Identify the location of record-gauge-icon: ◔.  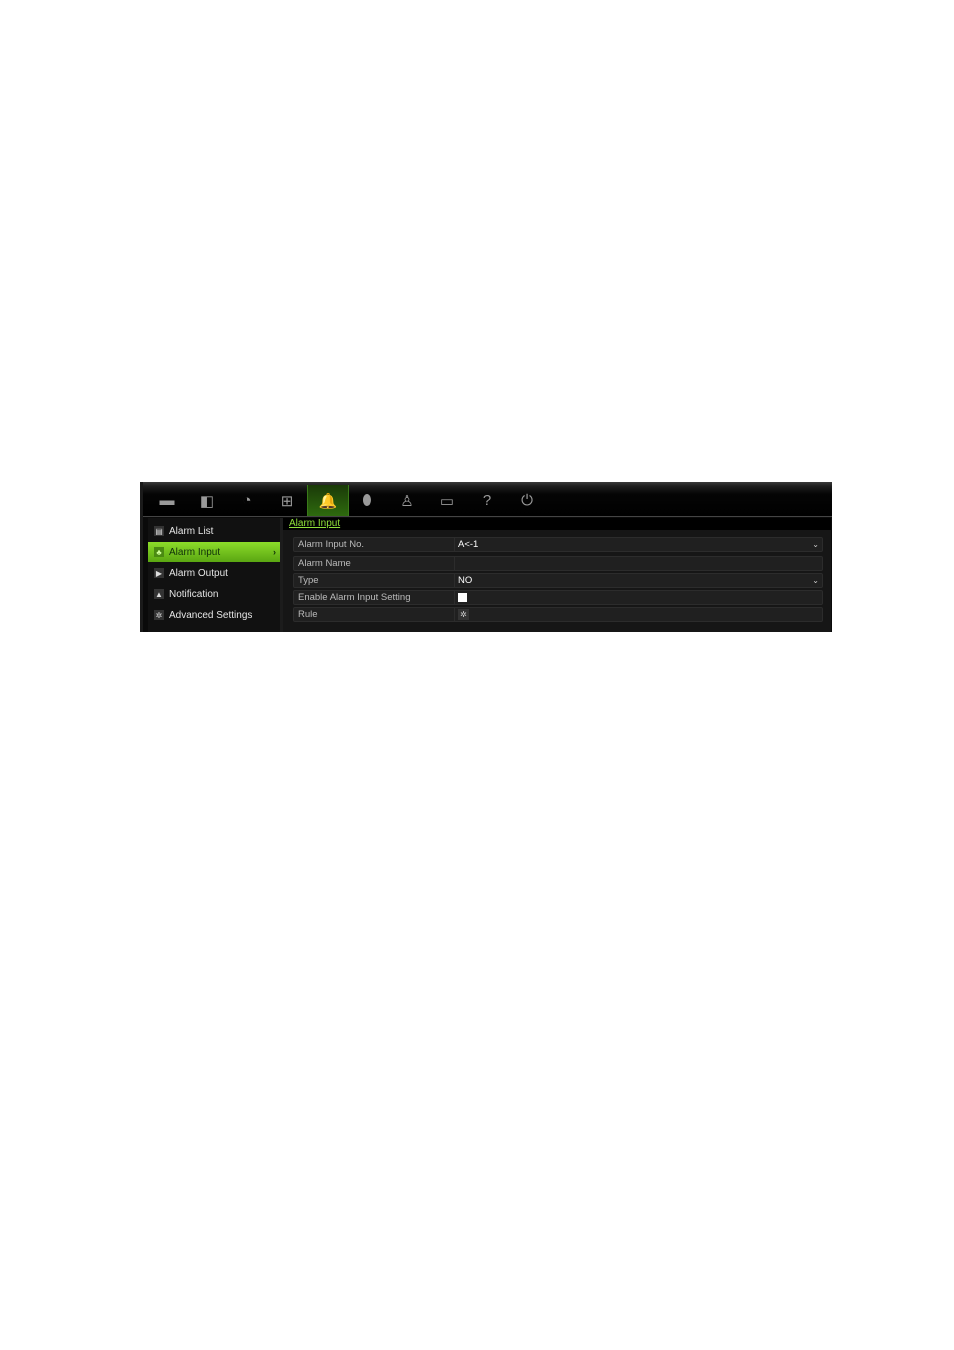
(247, 500).